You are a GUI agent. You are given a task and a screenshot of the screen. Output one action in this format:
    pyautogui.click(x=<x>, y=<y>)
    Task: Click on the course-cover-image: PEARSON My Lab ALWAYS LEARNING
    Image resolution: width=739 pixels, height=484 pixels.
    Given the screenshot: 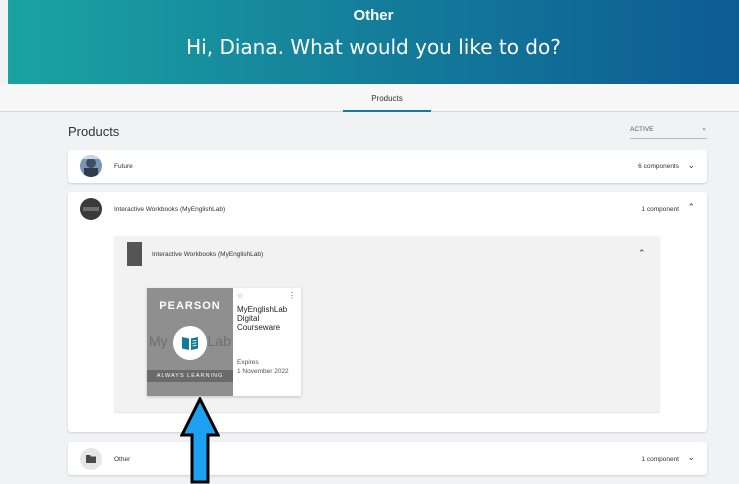 What is the action you would take?
    pyautogui.click(x=190, y=342)
    